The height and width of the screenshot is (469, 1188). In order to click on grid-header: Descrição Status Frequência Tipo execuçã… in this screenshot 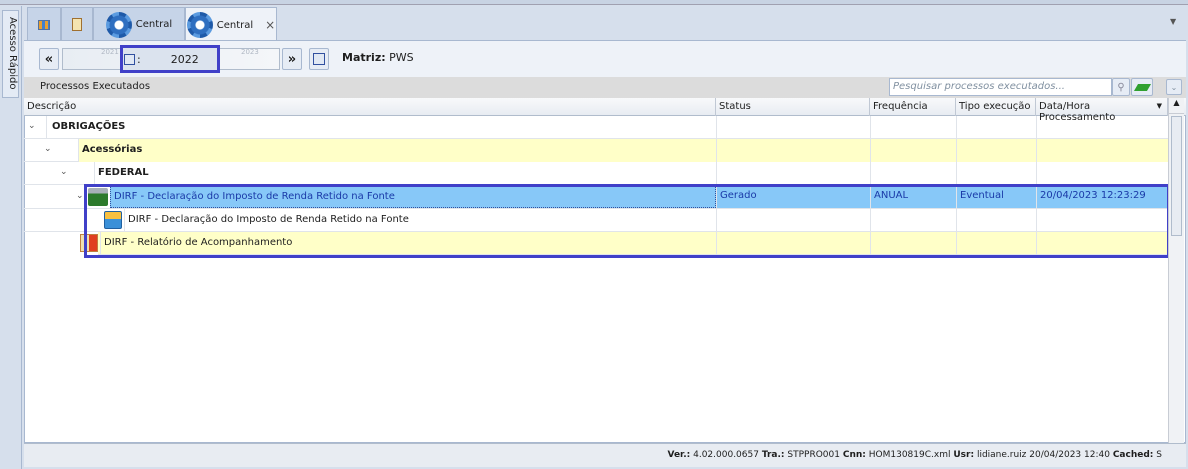, I will do `click(605, 110)`.